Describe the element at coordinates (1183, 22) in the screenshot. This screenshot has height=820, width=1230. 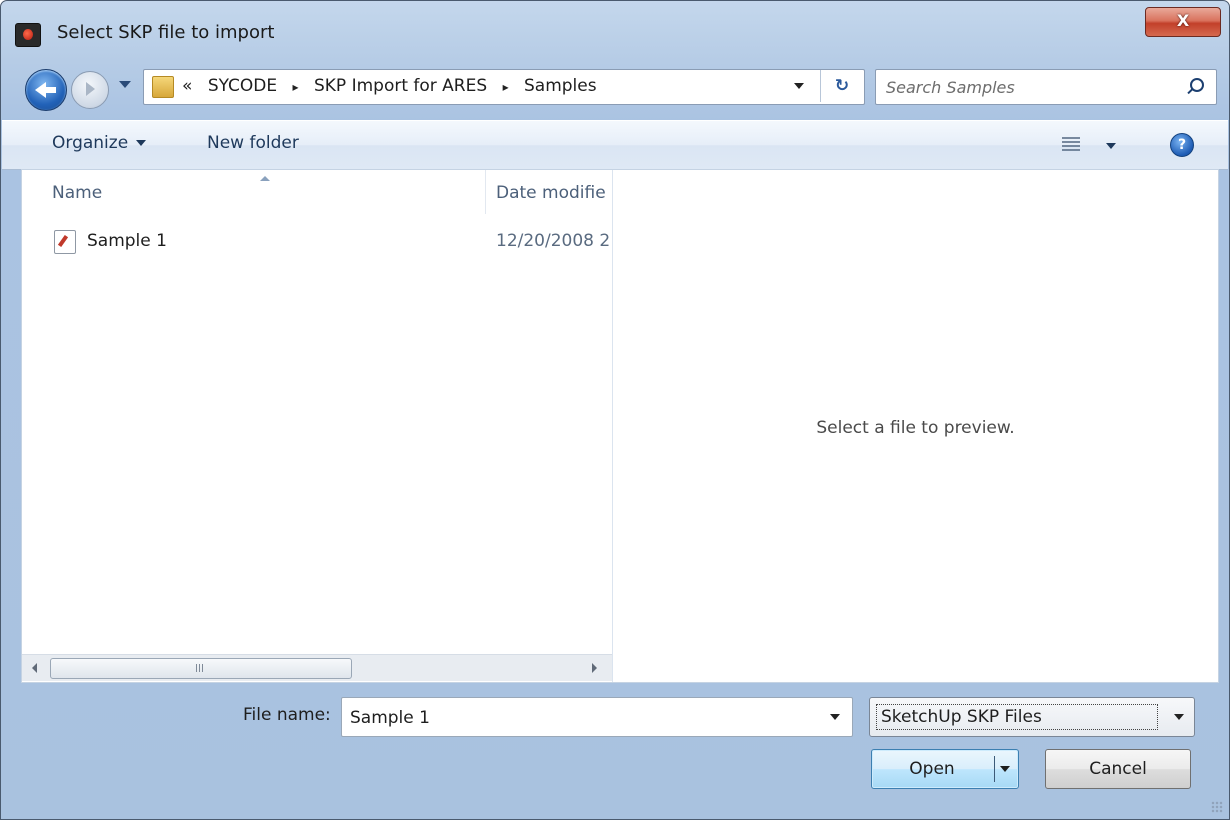
I see `close-button: X` at that location.